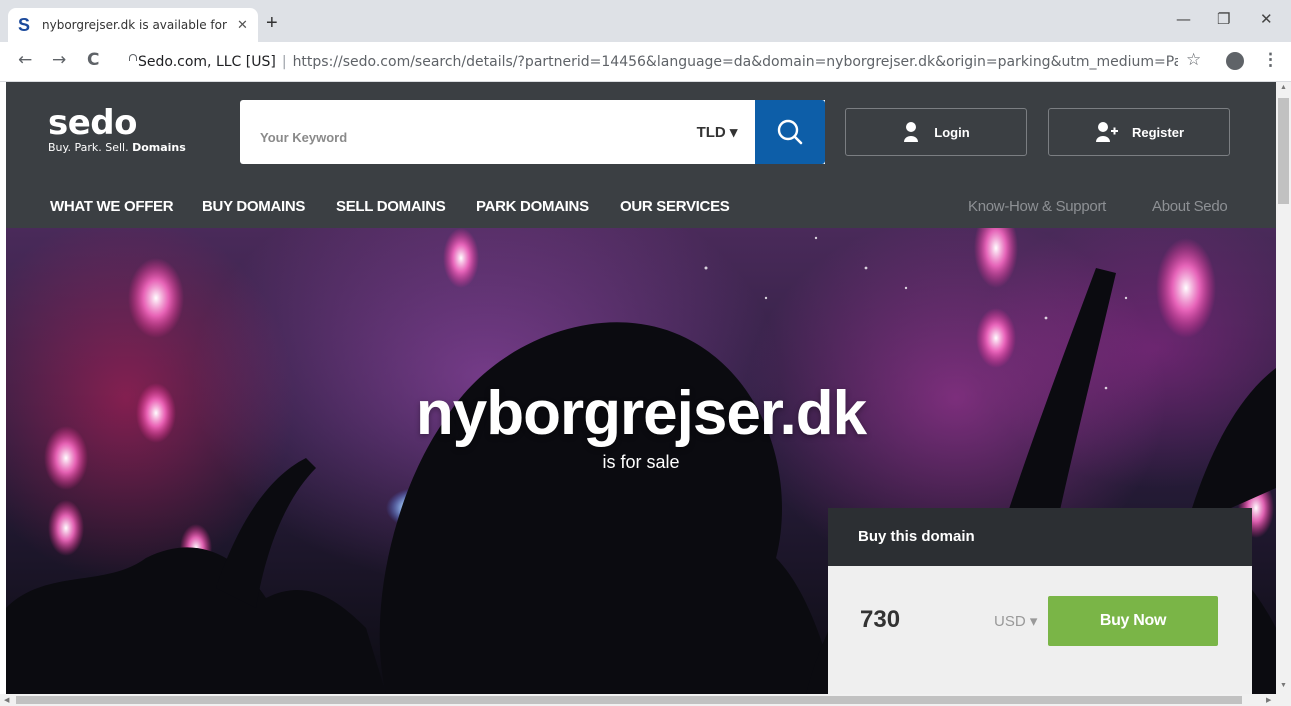 This screenshot has width=1291, height=706. I want to click on scroll-up-arrow-icon: ▲, so click(1283, 87).